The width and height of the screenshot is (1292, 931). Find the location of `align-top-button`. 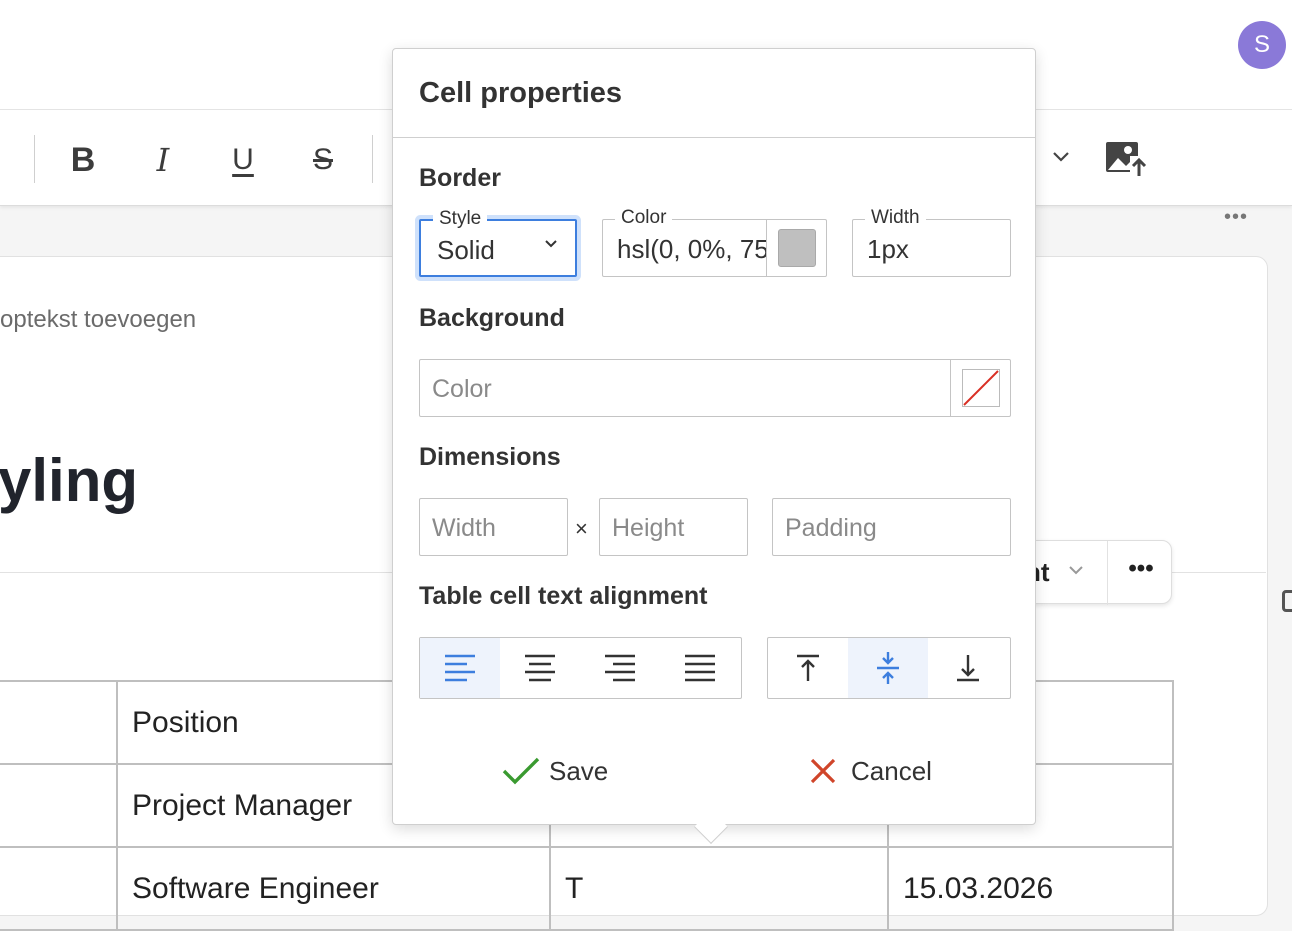

align-top-button is located at coordinates (808, 668).